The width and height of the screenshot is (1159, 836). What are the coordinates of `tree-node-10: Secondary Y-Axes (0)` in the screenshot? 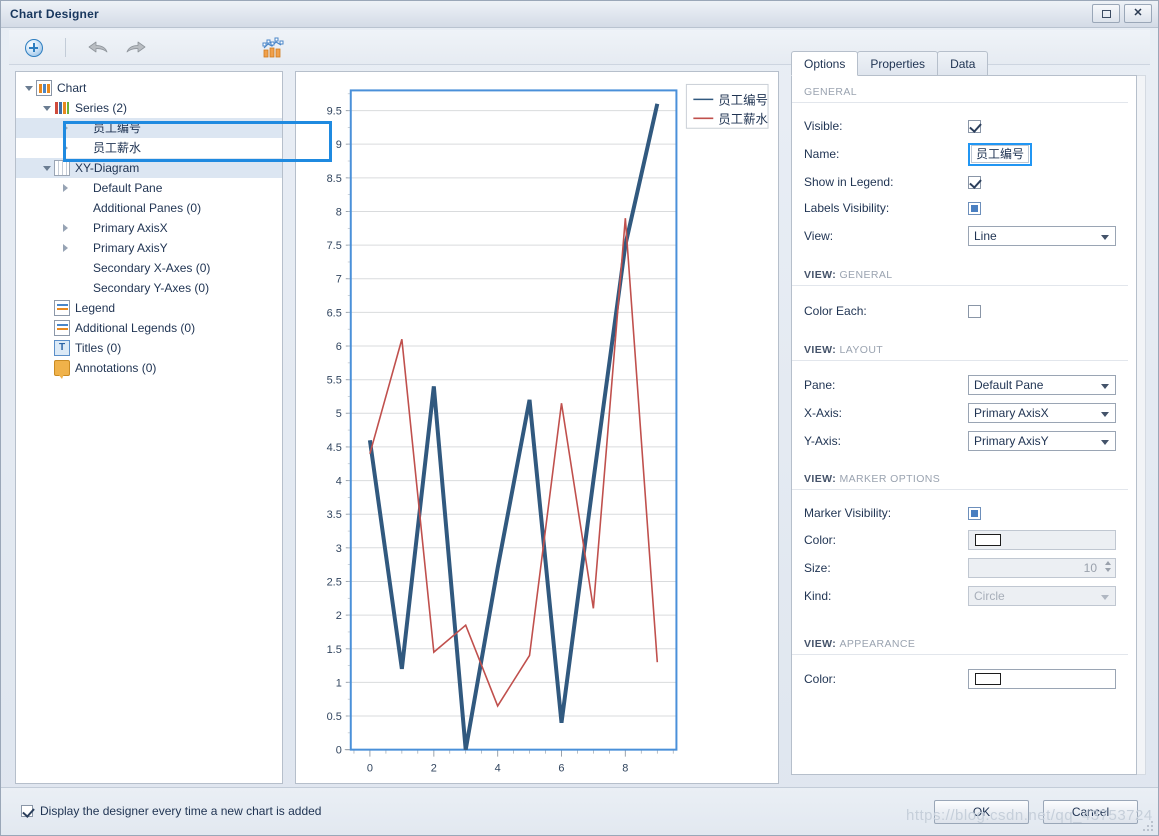 It's located at (149, 288).